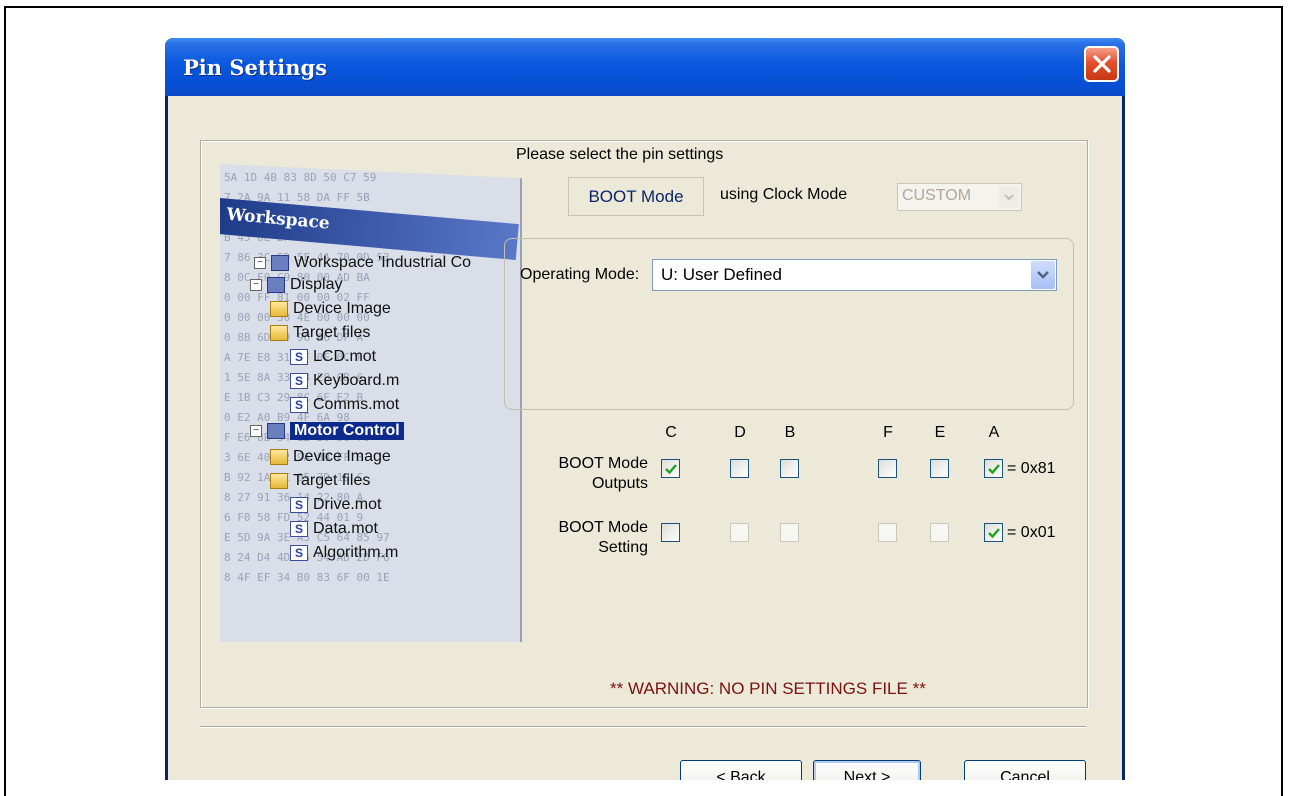  What do you see at coordinates (994, 432) in the screenshot?
I see `pin-column-header: A` at bounding box center [994, 432].